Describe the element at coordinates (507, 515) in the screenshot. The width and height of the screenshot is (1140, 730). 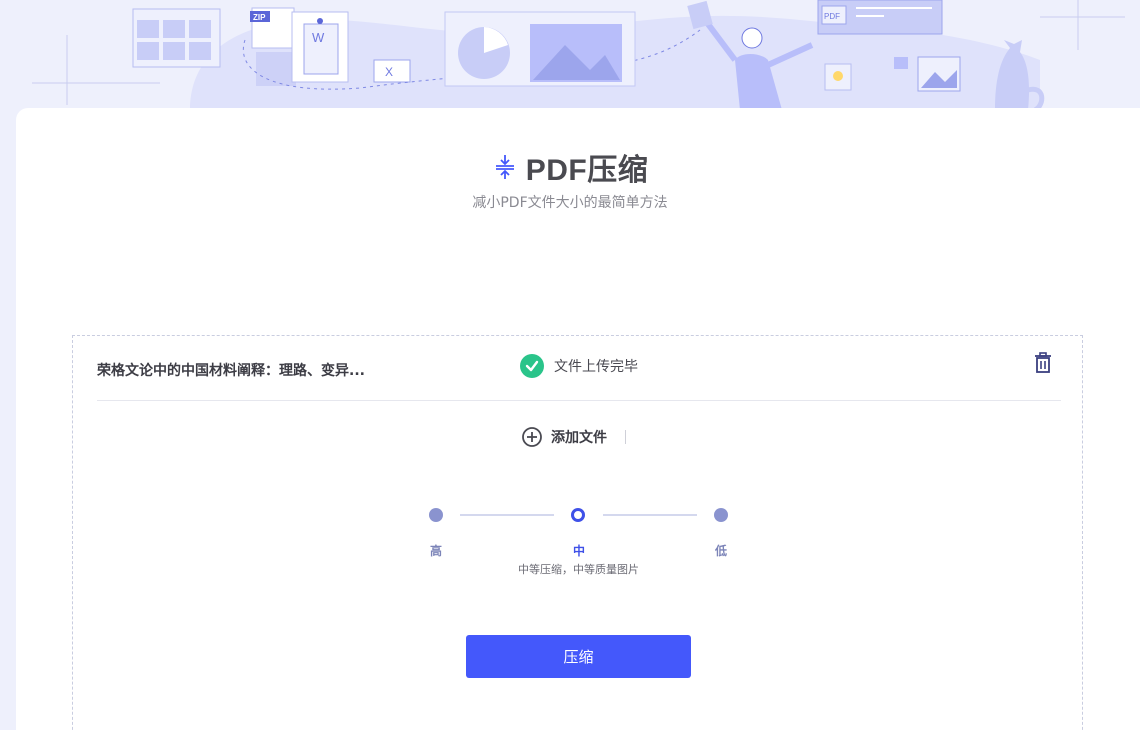
I see `level-track-left` at that location.